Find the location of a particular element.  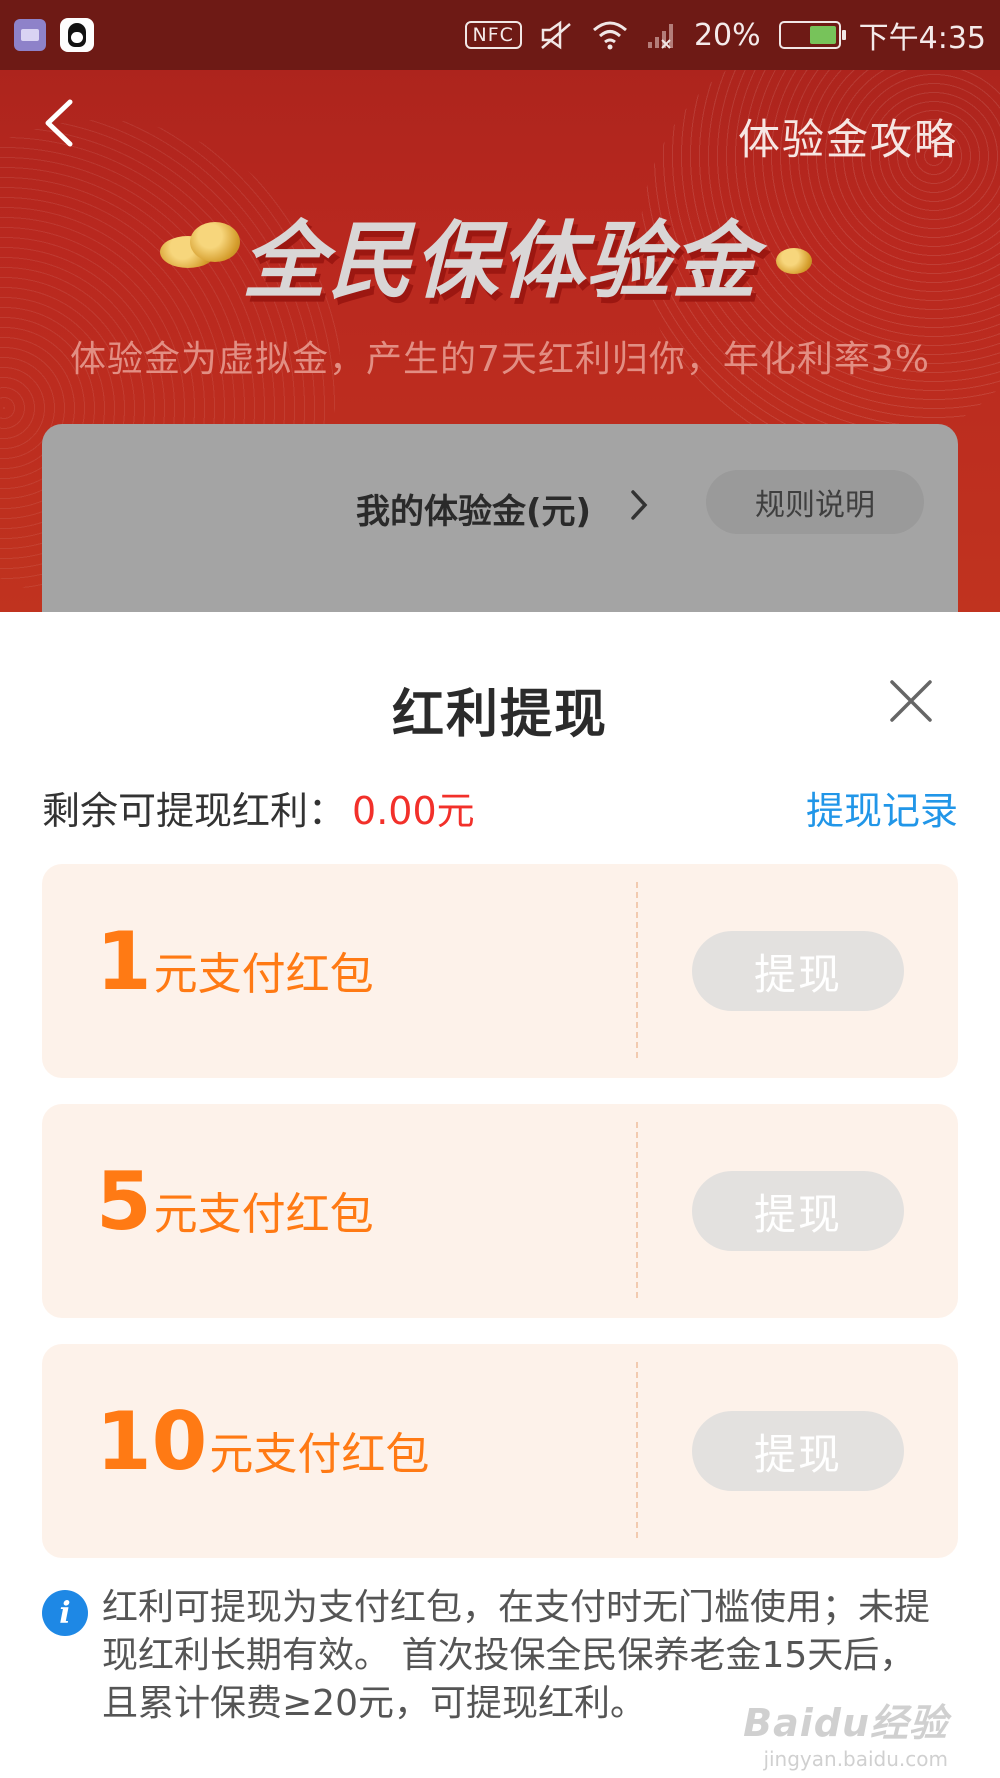

strategy-link: 体验金攻略 is located at coordinates (848, 136).